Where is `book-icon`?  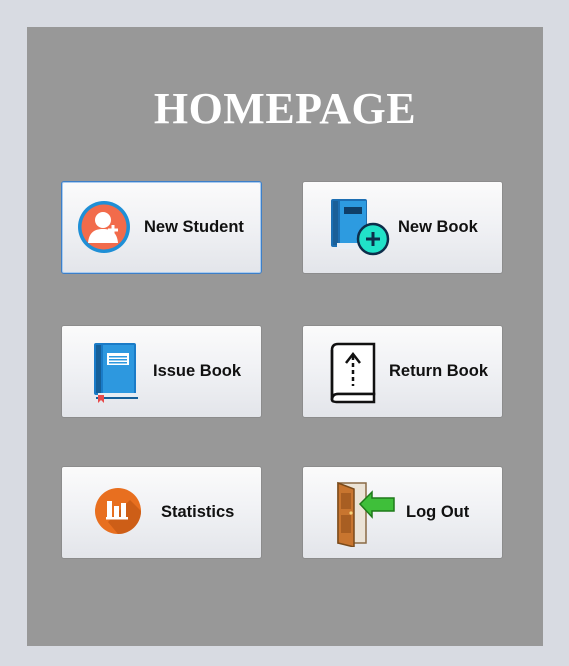 book-icon is located at coordinates (116, 373).